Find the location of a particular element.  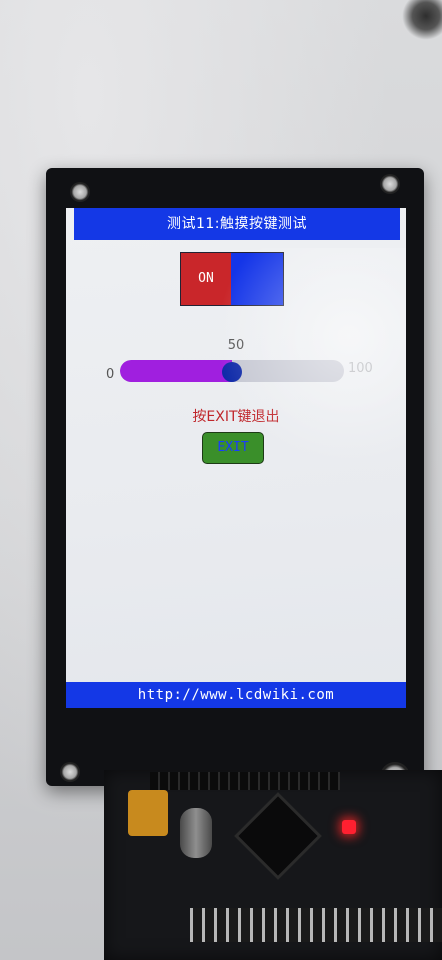

bottom-pin-row is located at coordinates (316, 925).